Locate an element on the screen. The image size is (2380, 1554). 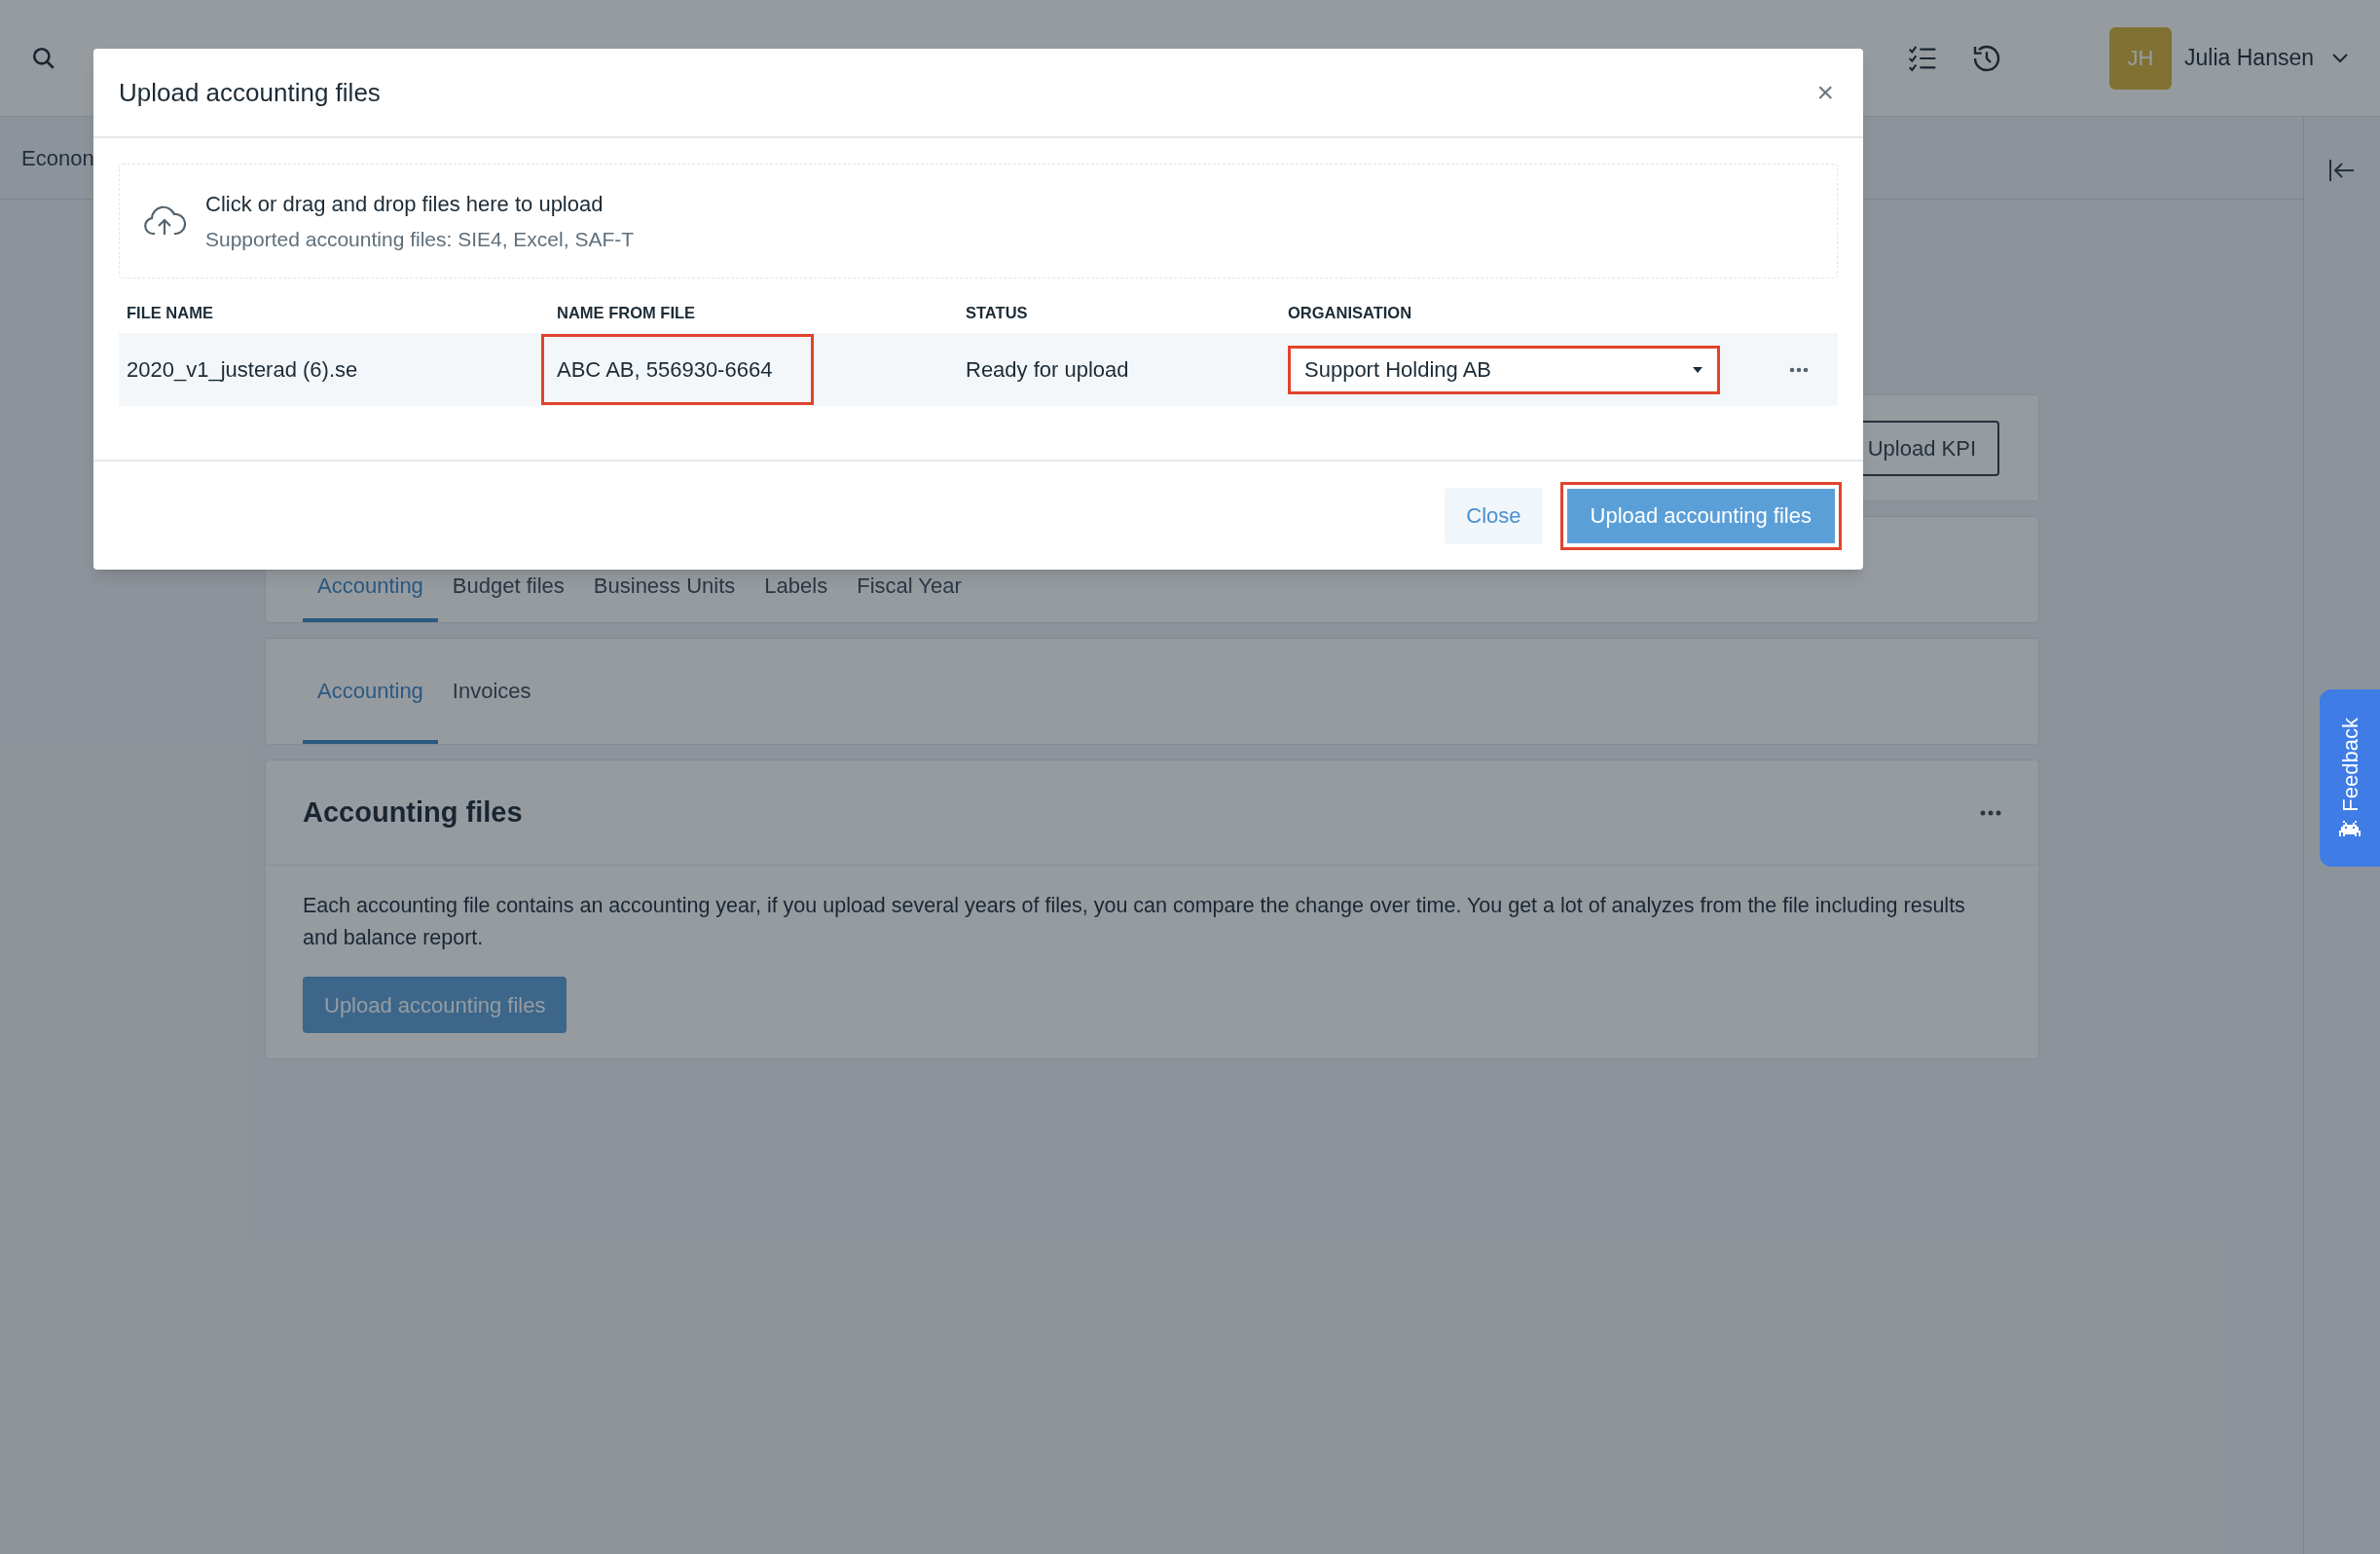
user-name: Julia Hansen is located at coordinates (2249, 58).